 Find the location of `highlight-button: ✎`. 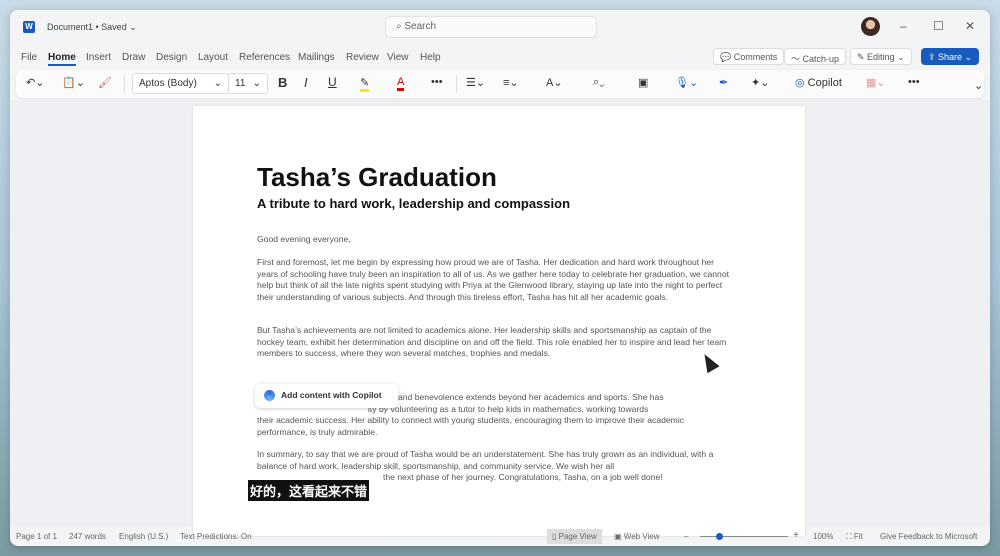

highlight-button: ✎ is located at coordinates (365, 84).